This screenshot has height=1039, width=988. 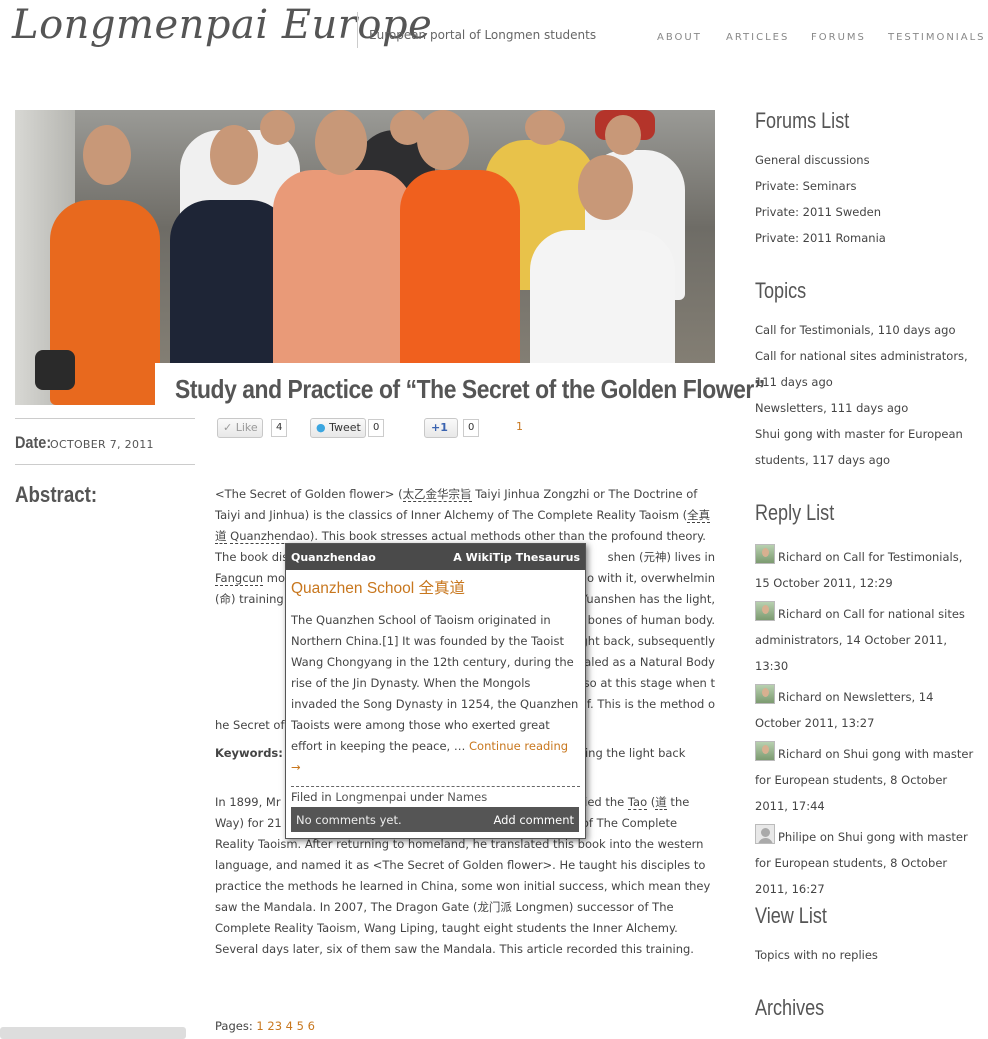 What do you see at coordinates (370, 797) in the screenshot?
I see `category-link: Longmenpai` at bounding box center [370, 797].